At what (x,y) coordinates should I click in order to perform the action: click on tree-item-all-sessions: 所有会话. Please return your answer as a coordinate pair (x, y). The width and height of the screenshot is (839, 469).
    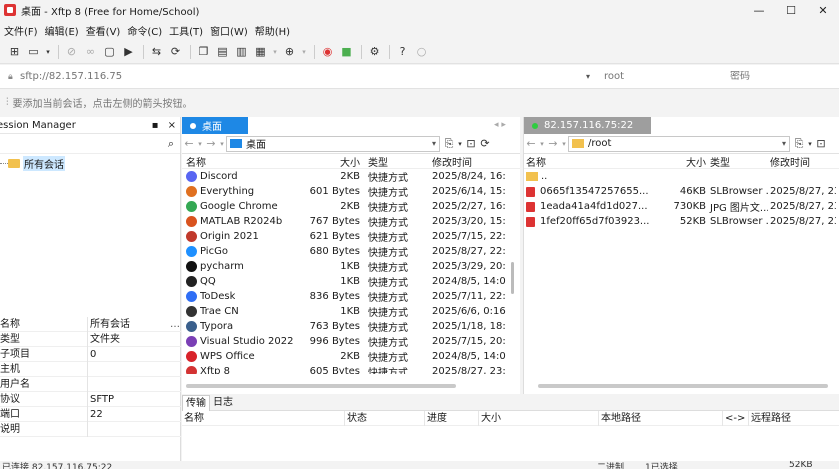
    Looking at the image, I should click on (90, 163).